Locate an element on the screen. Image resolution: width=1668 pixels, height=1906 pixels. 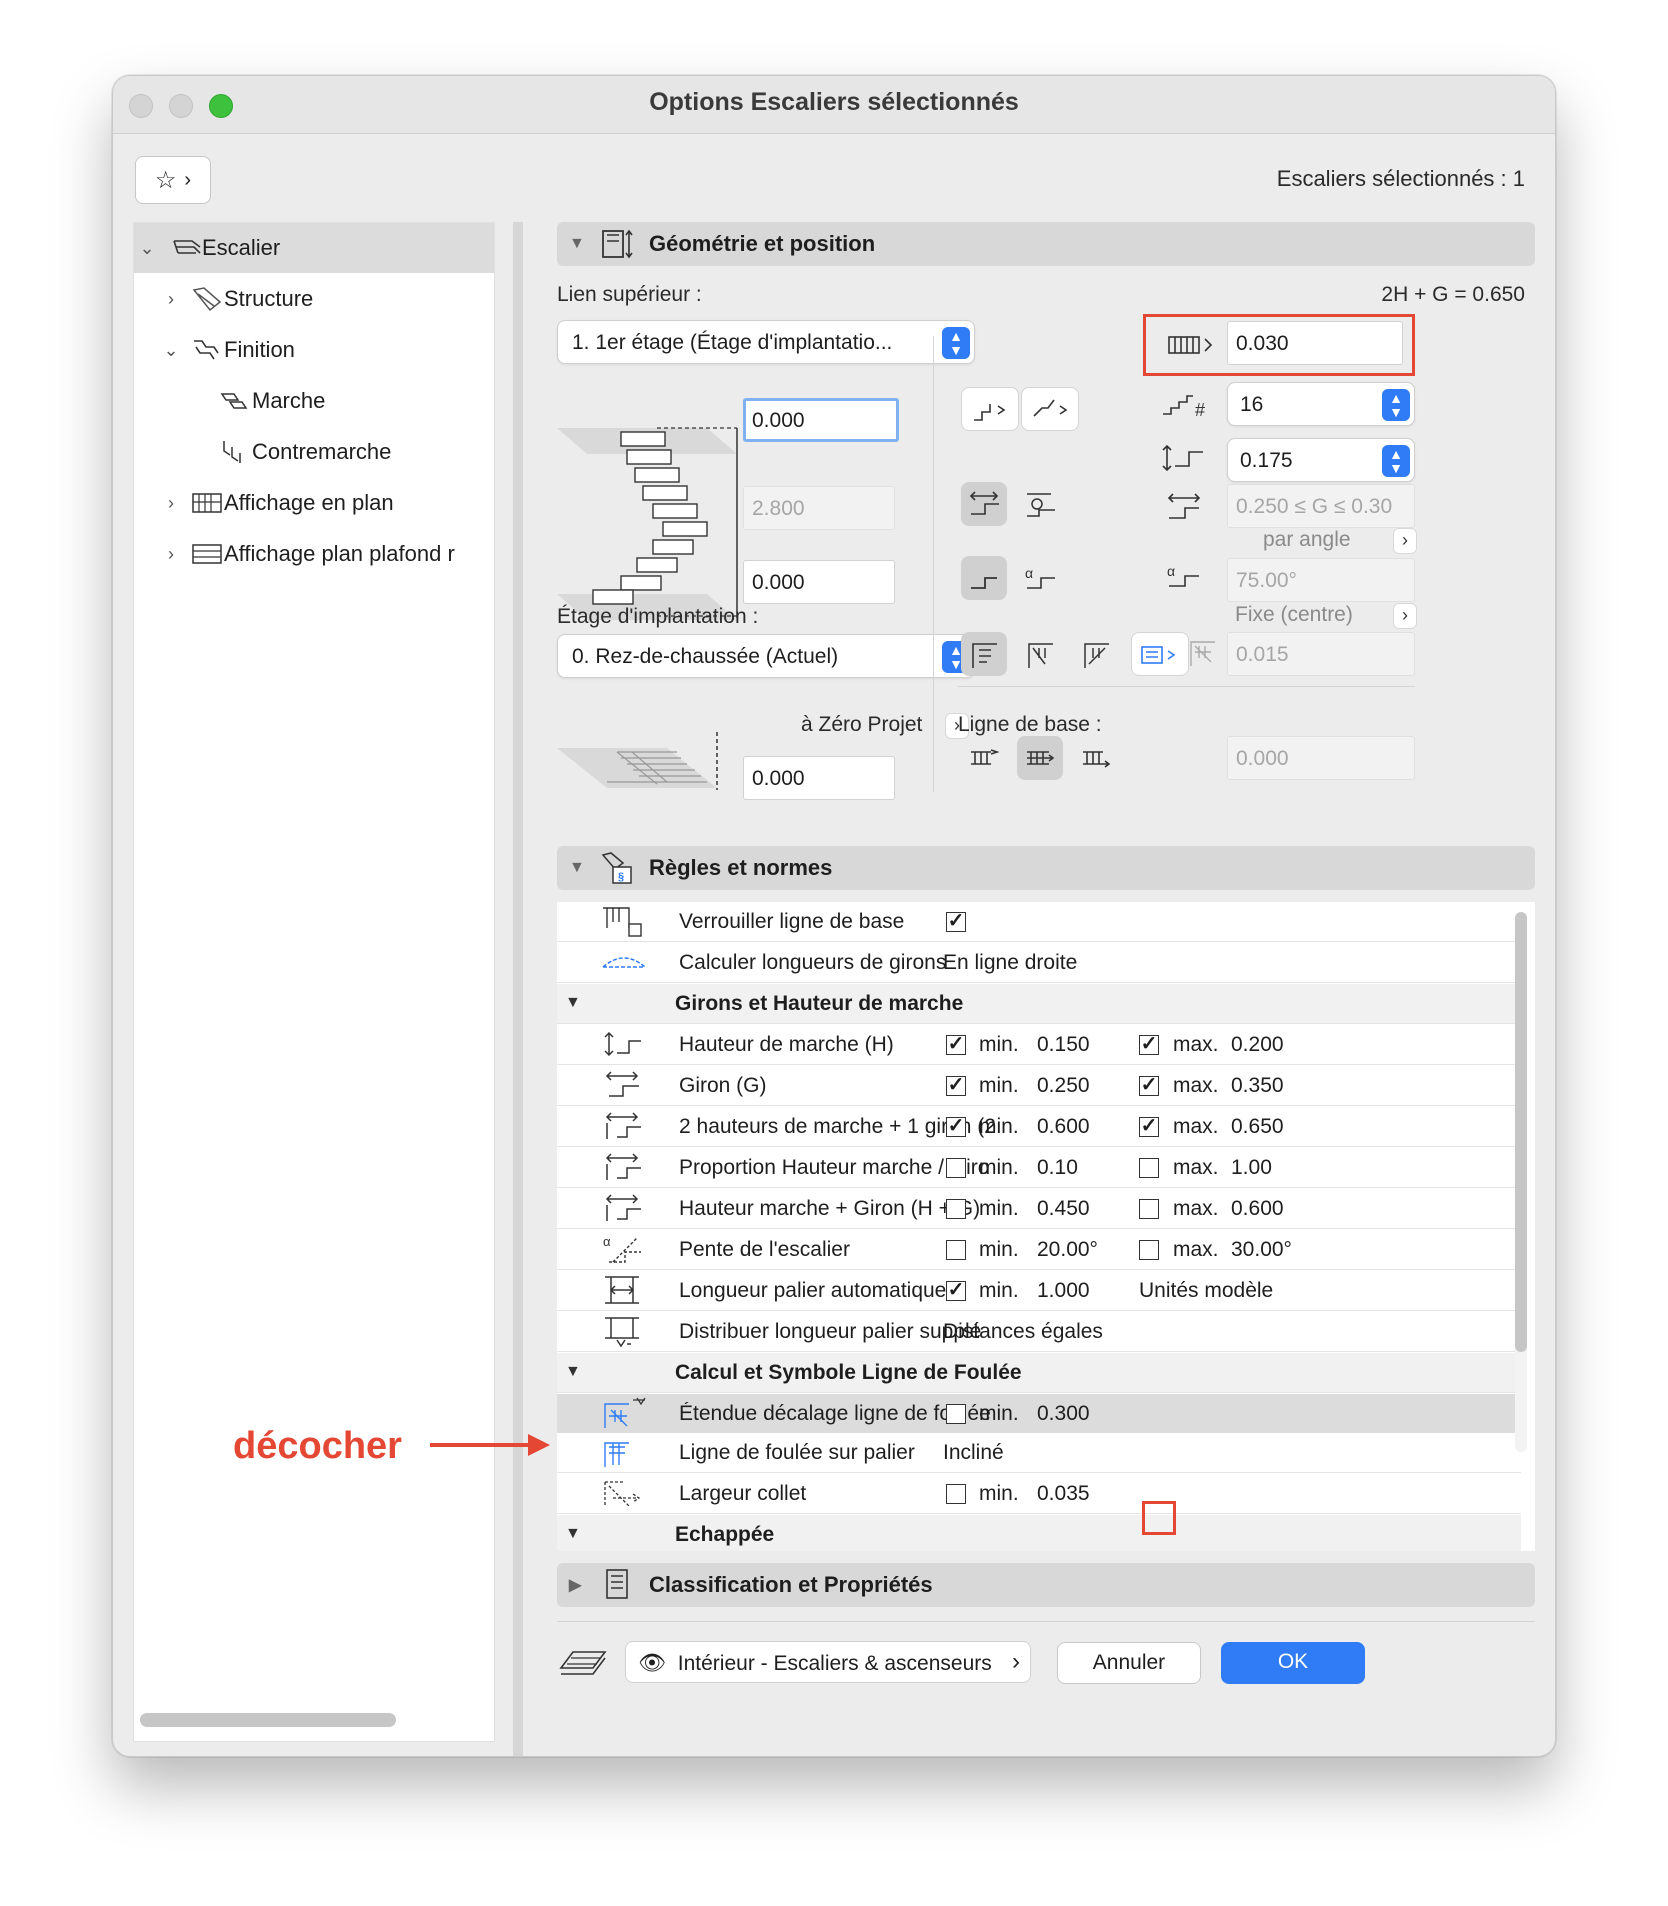
max-value: 0.650 is located at coordinates (1257, 1127).